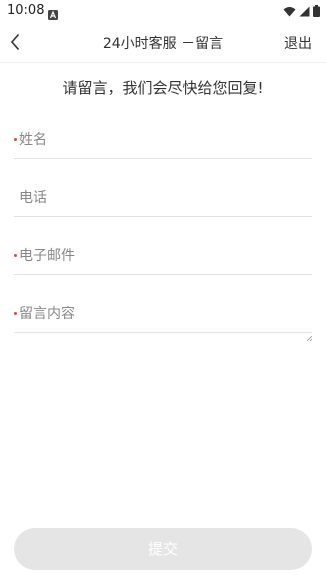  I want to click on chevron-left-icon, so click(15, 42).